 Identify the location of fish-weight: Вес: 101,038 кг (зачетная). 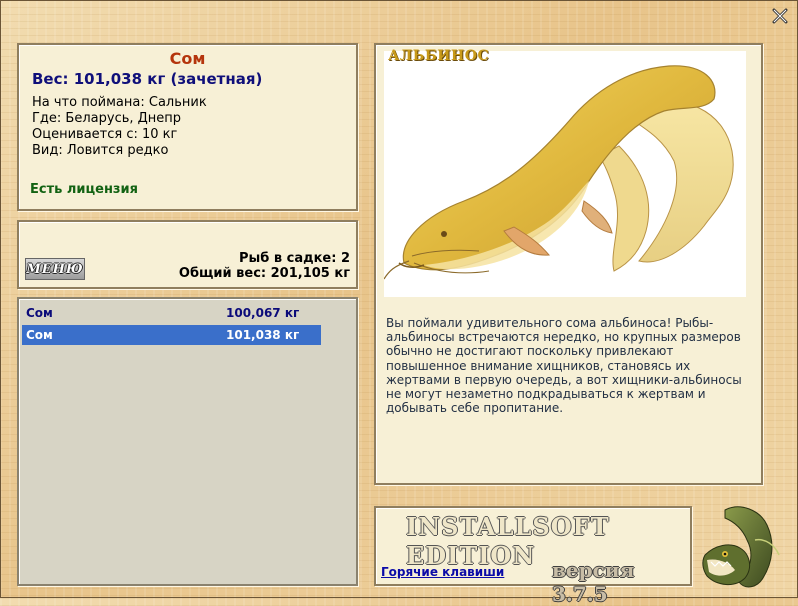
(147, 79).